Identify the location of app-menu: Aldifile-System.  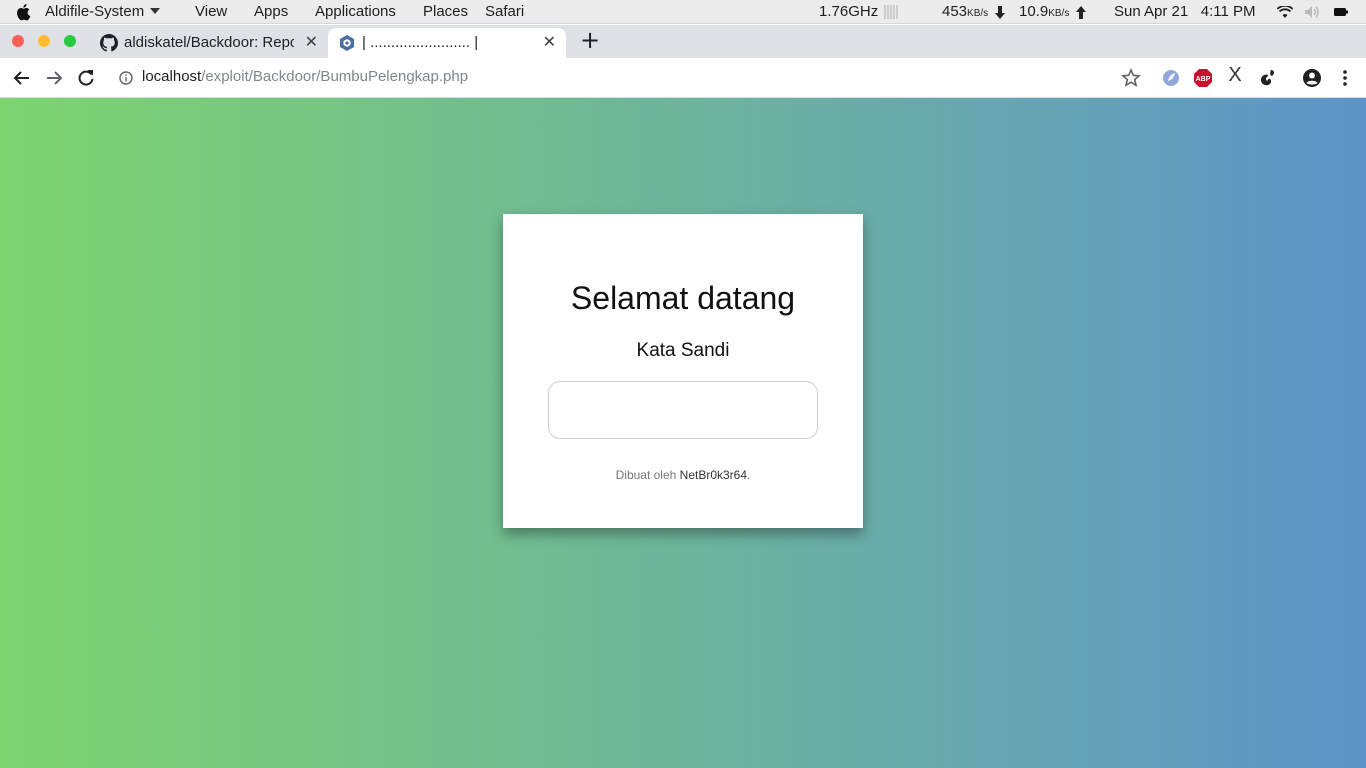
(103, 11).